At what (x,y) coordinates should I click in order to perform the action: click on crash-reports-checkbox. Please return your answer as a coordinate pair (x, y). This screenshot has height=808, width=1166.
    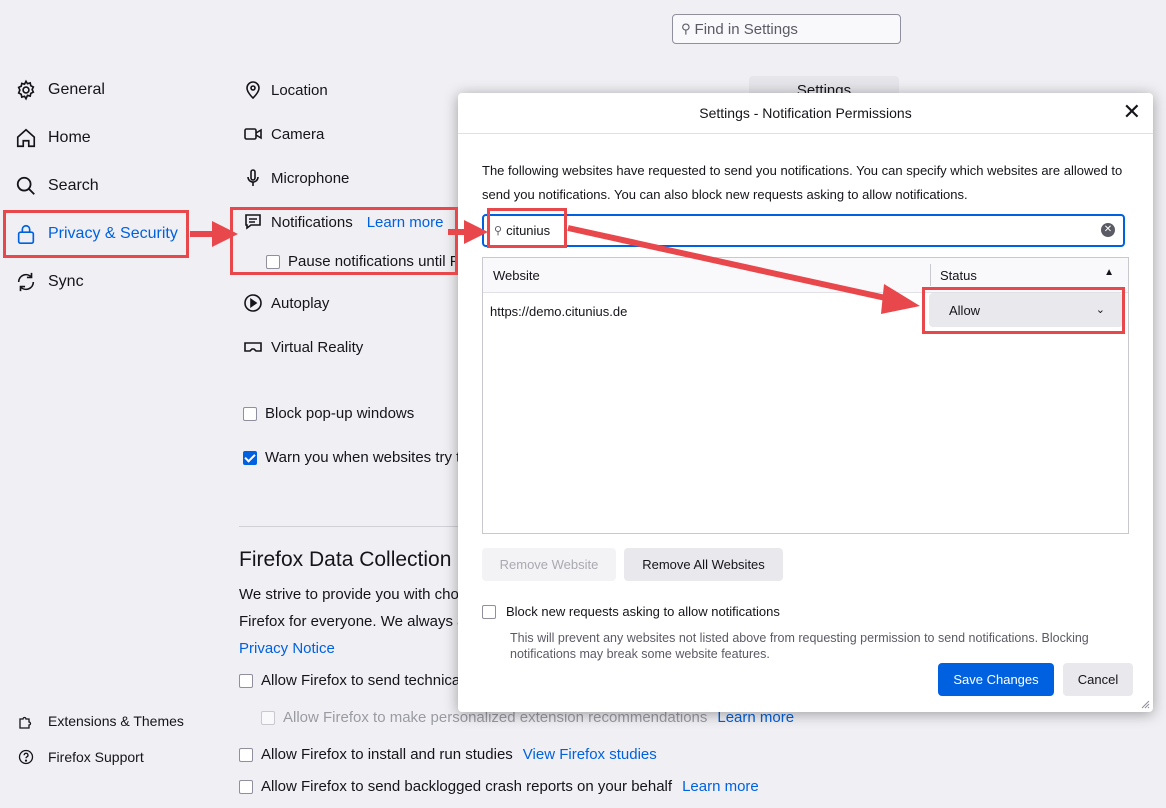
    Looking at the image, I should click on (246, 786).